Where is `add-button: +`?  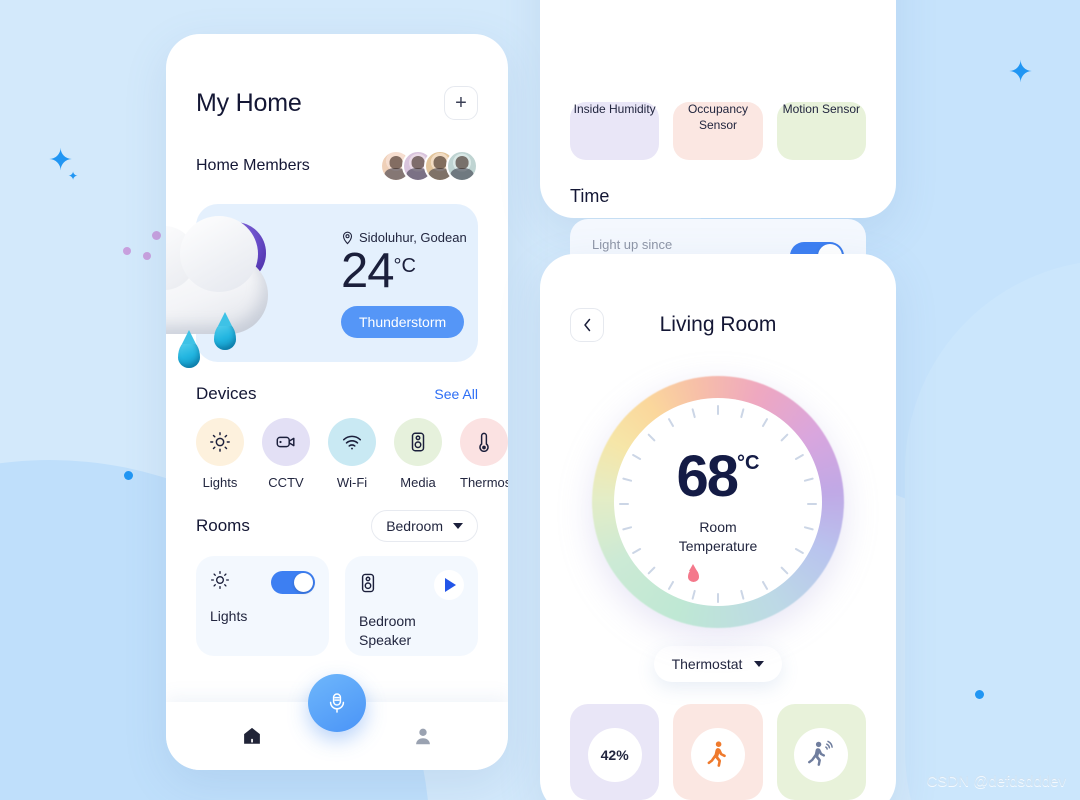
add-button: + is located at coordinates (461, 103).